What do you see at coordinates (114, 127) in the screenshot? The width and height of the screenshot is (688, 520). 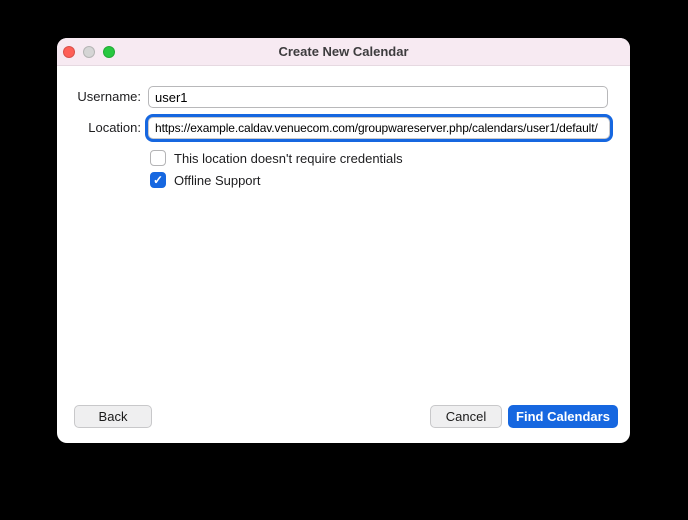 I see `location-label: Location:` at bounding box center [114, 127].